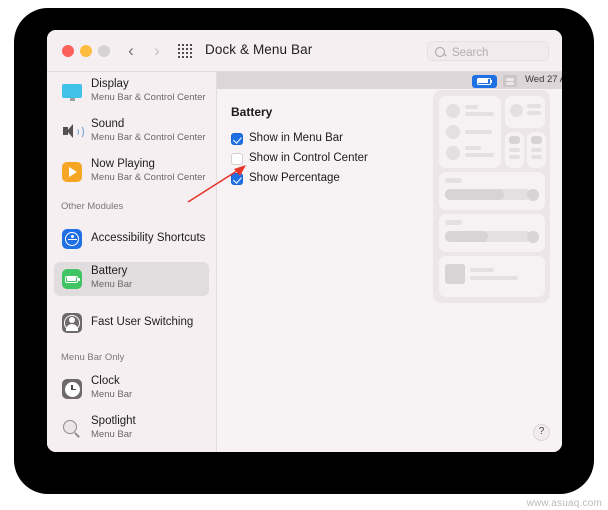 The width and height of the screenshot is (608, 510). Describe the element at coordinates (86, 51) in the screenshot. I see `minimize-window-button` at that location.